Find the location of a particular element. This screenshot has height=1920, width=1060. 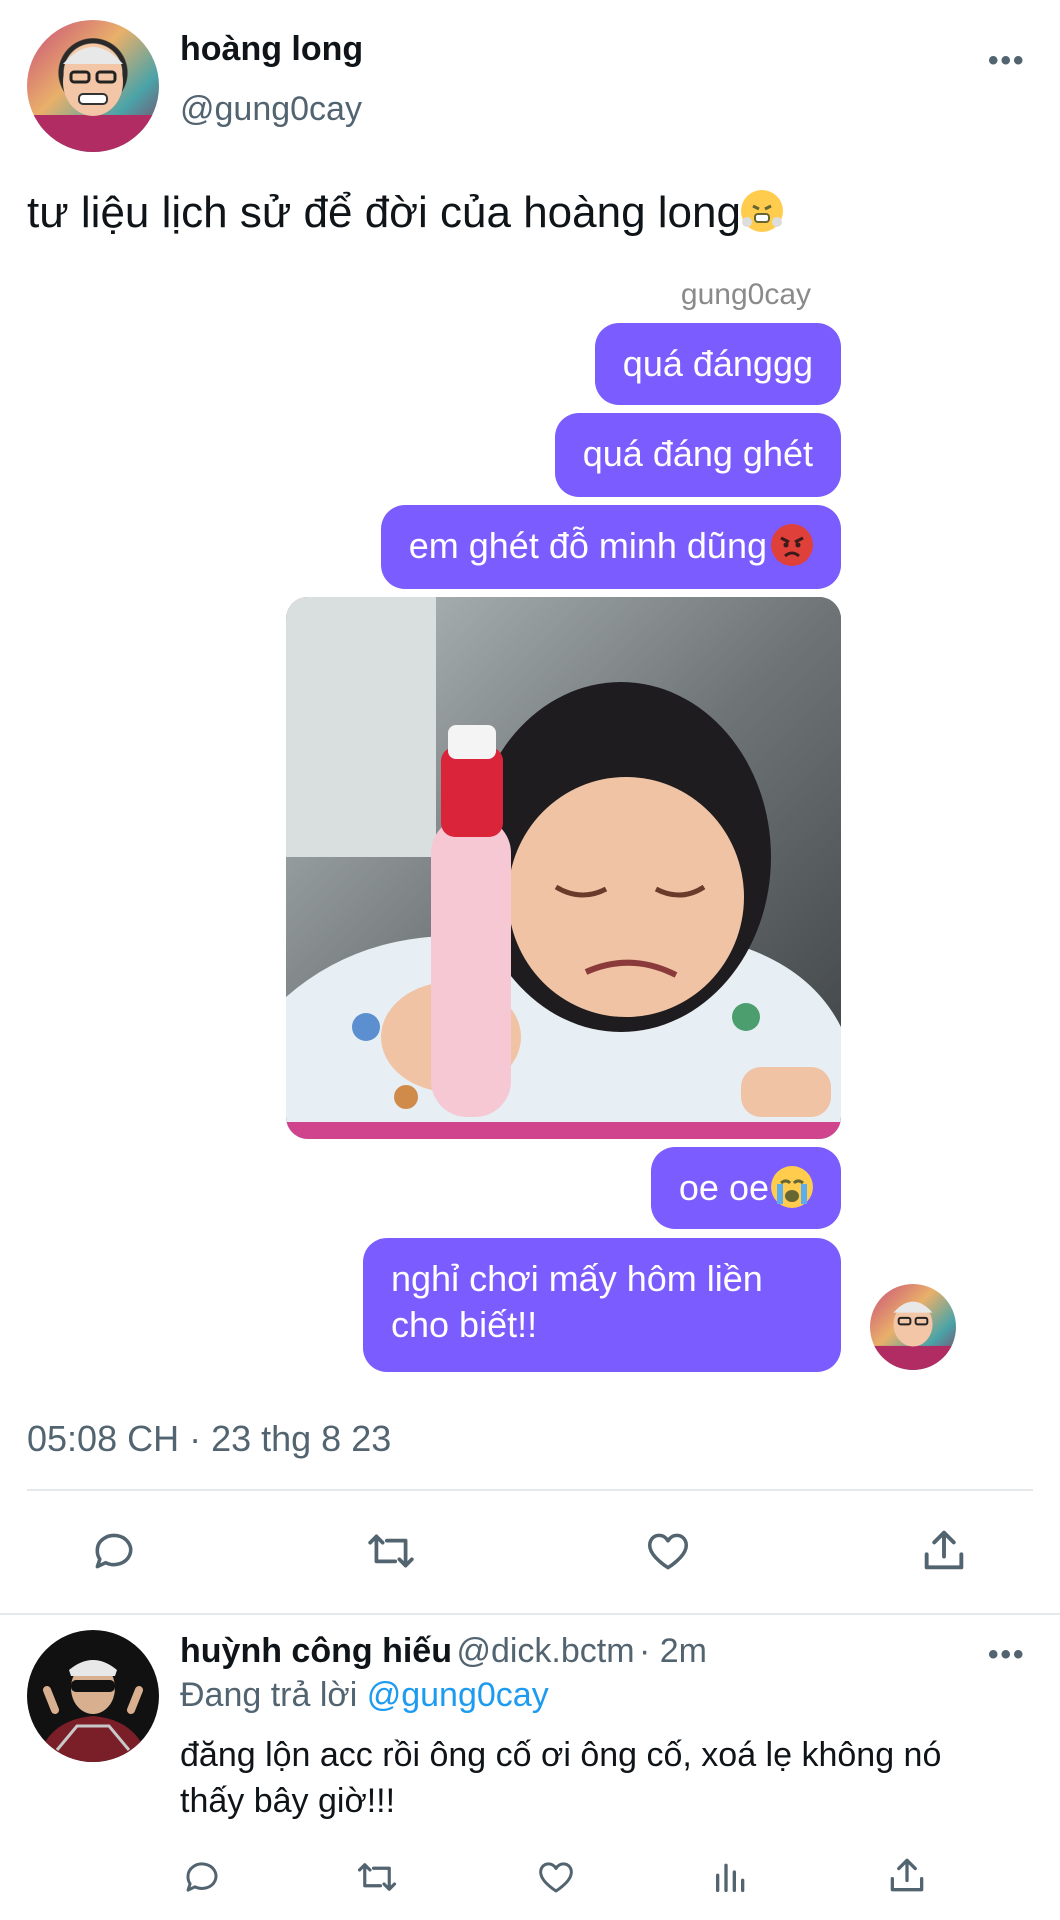

angry-face-emoji is located at coordinates (792, 545).